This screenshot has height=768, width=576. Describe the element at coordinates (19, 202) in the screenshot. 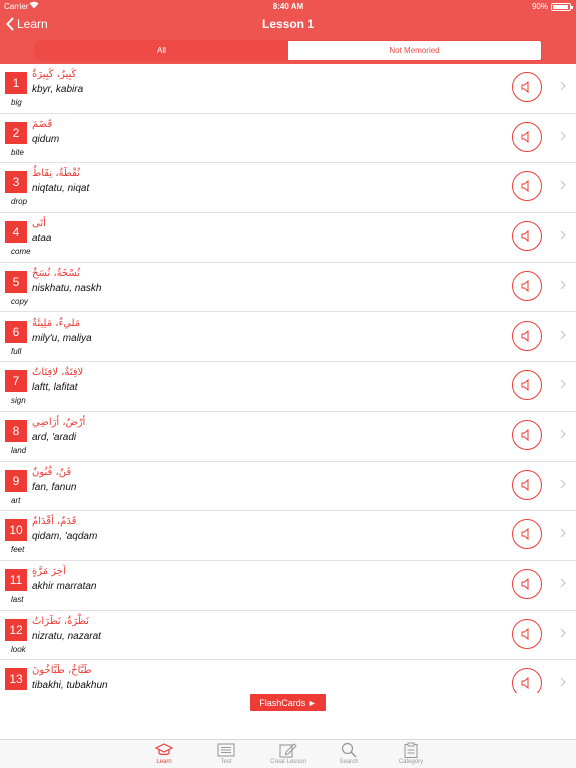

I see `word-meaning: drop` at that location.